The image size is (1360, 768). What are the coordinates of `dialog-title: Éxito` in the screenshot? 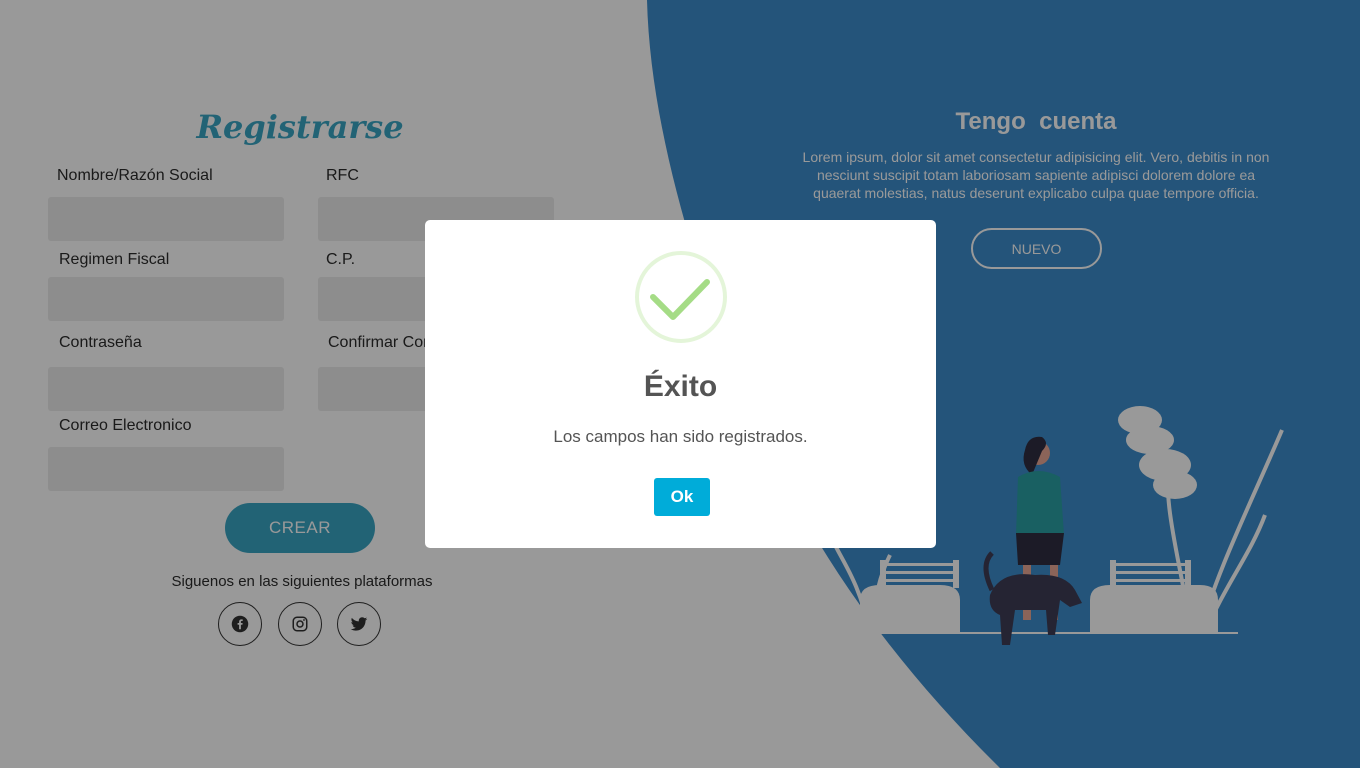 It's located at (680, 386).